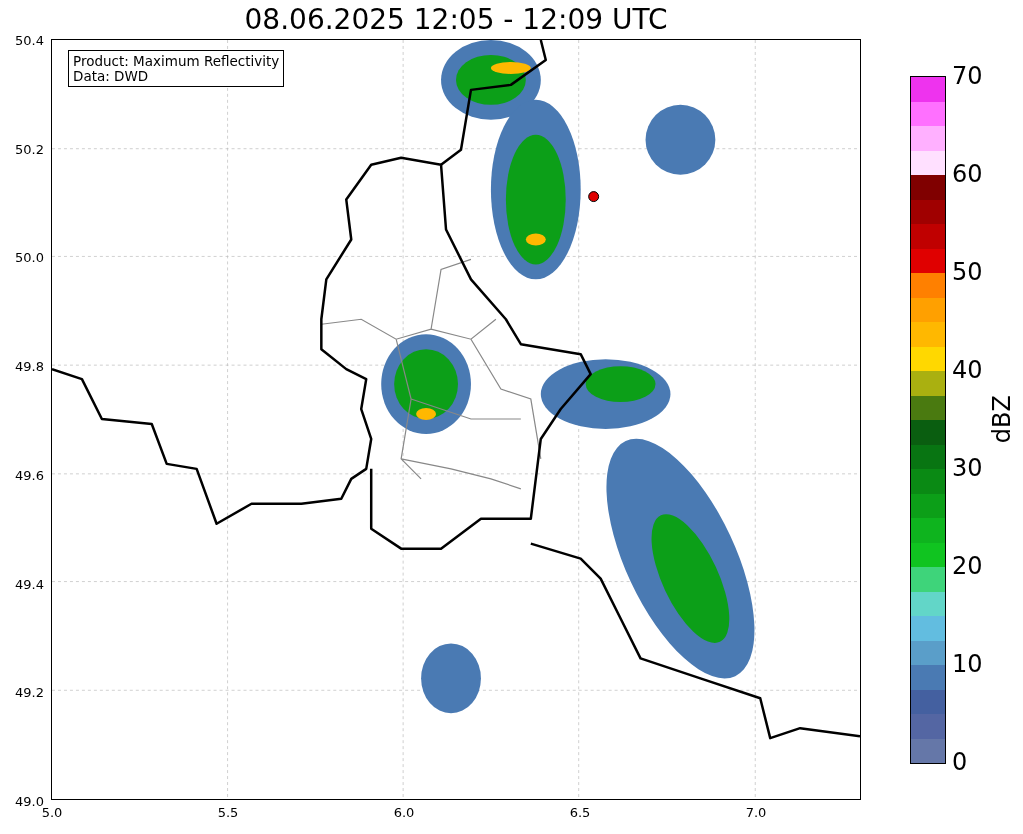 The width and height of the screenshot is (1023, 834). Describe the element at coordinates (1002, 419) in the screenshot. I see `colorbar-label: dBZ` at that location.